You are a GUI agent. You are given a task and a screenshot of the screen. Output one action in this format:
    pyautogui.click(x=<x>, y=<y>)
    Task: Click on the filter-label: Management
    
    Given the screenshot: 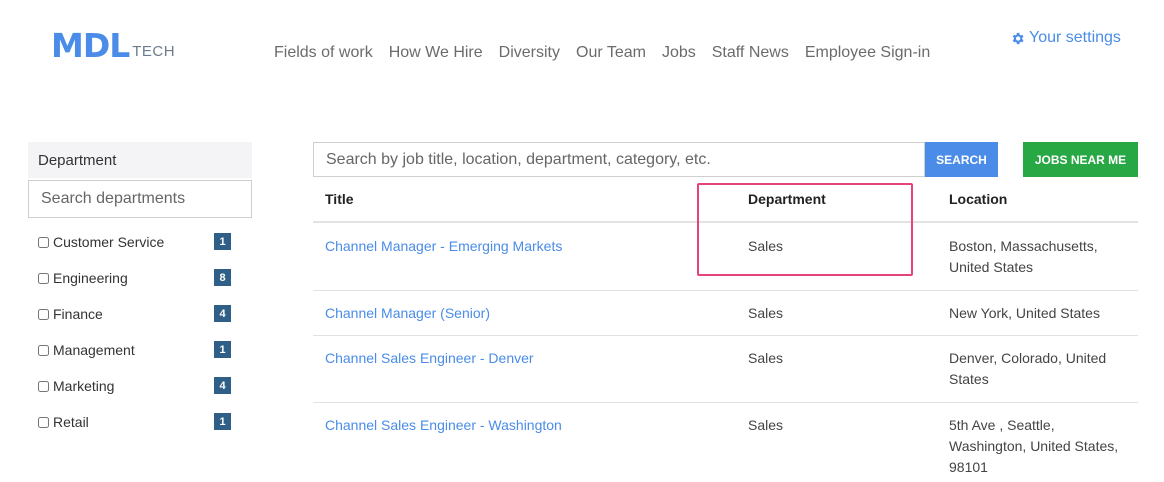 What is the action you would take?
    pyautogui.click(x=94, y=350)
    